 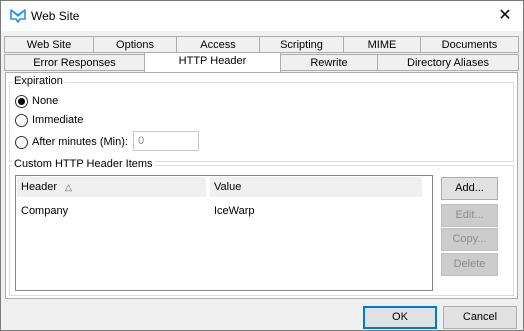 What do you see at coordinates (38, 81) in the screenshot?
I see `expiration-legend: Expiration` at bounding box center [38, 81].